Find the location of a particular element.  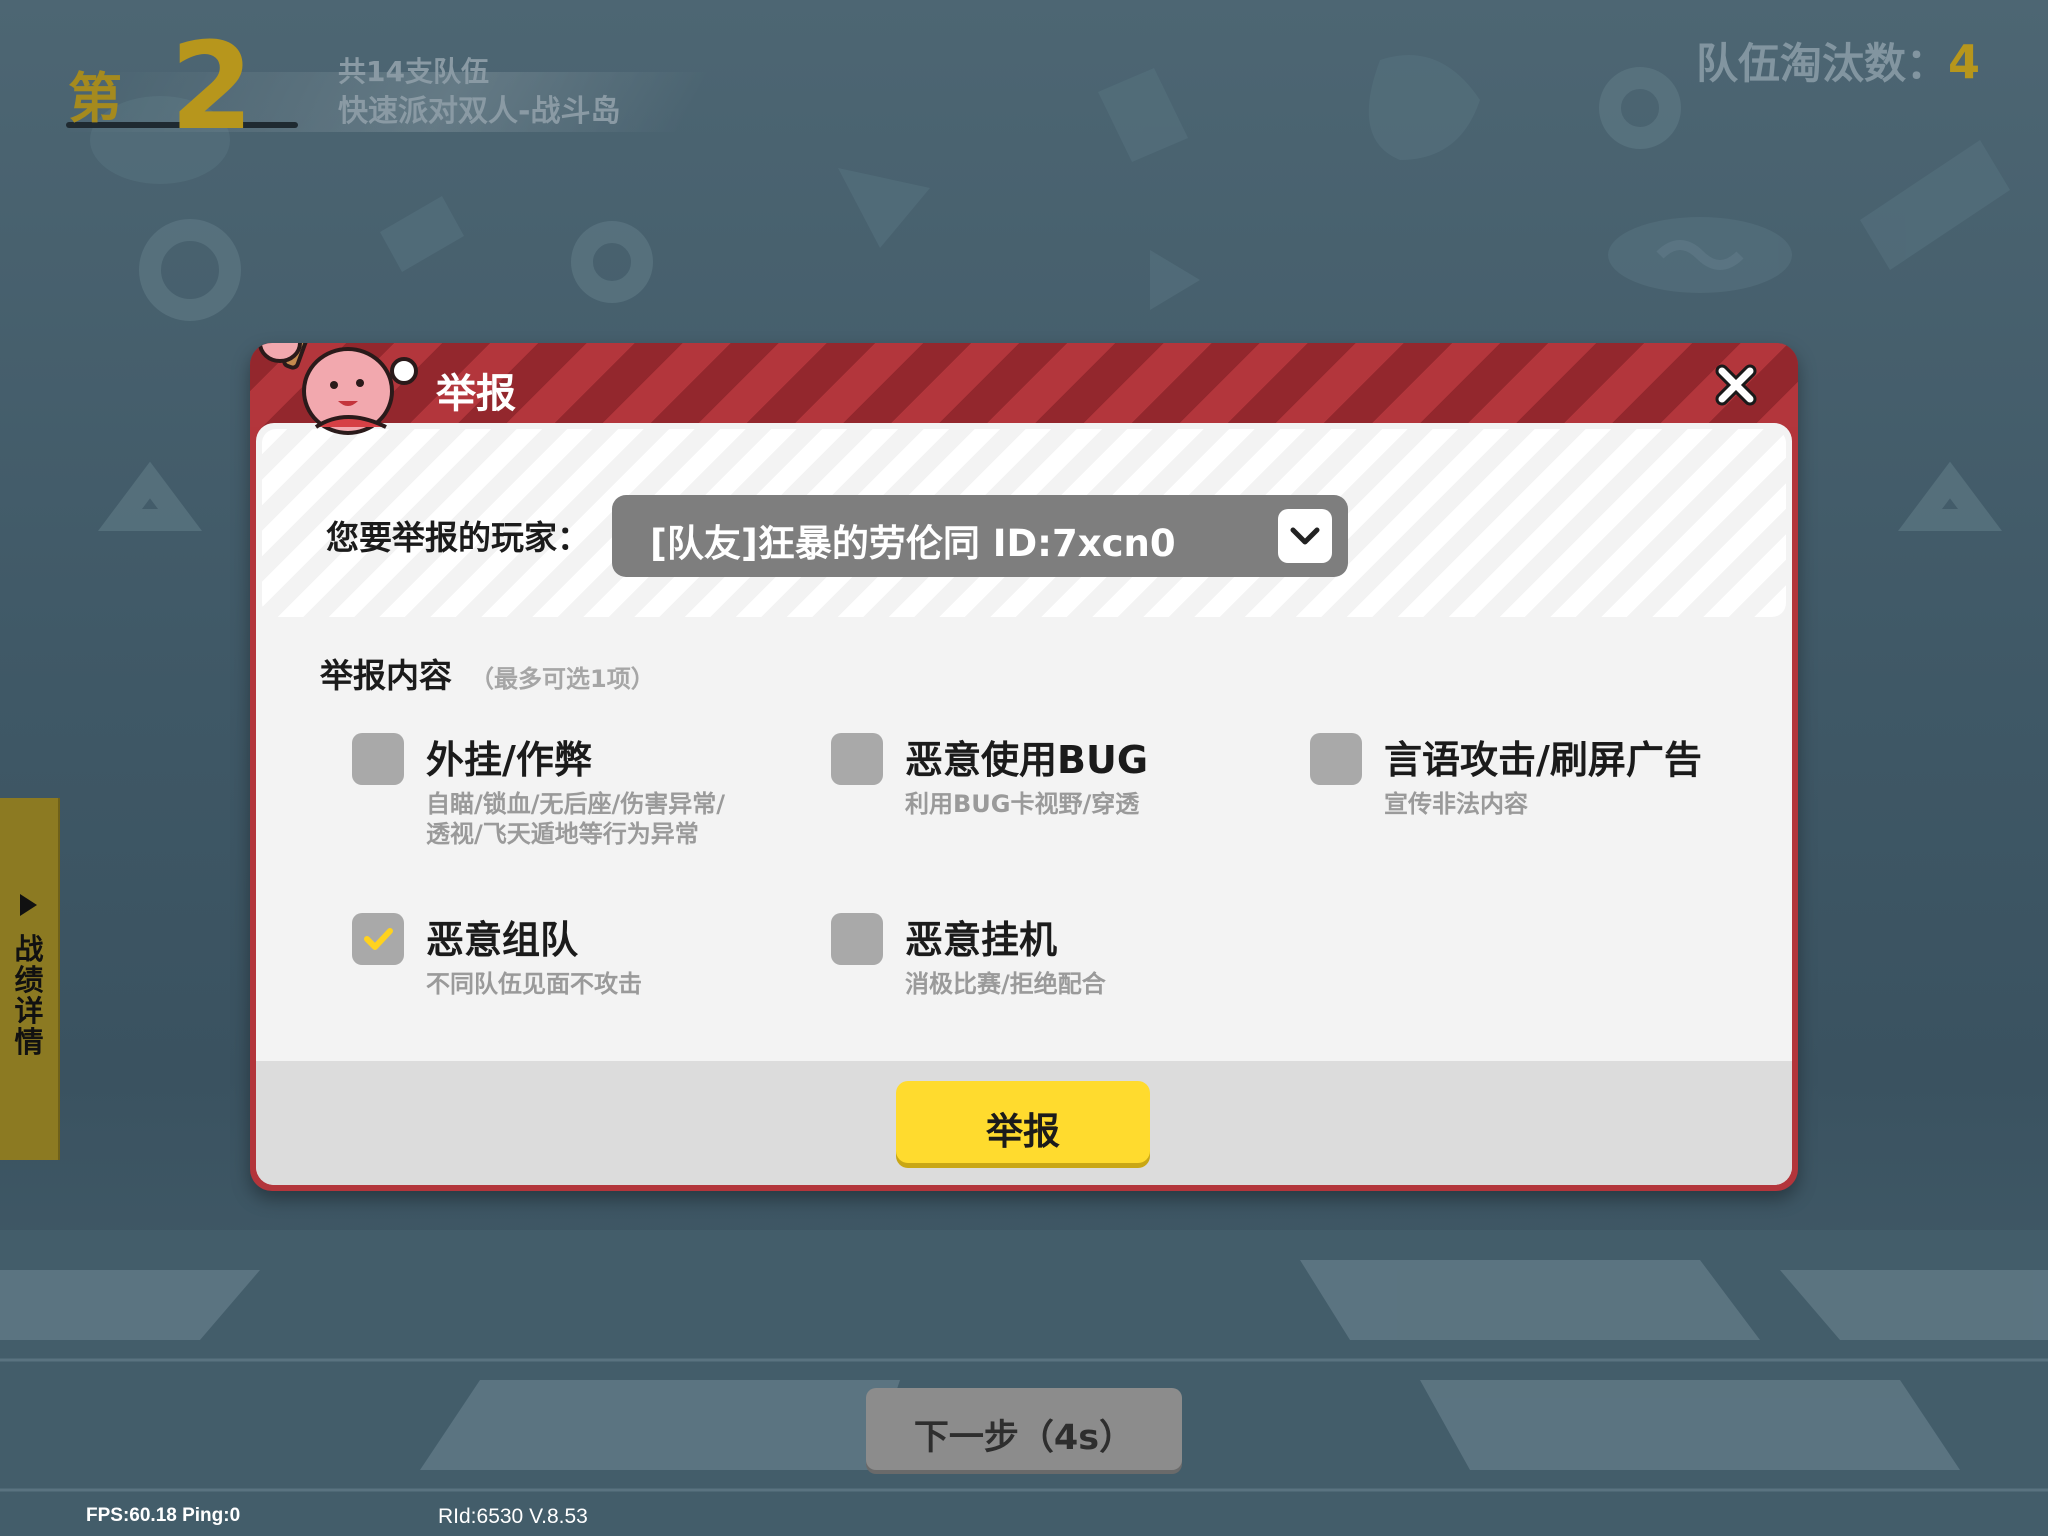

player-dropdown-value: [队友]狂暴的劳伦同 ID:7xcn0 is located at coordinates (913, 543).